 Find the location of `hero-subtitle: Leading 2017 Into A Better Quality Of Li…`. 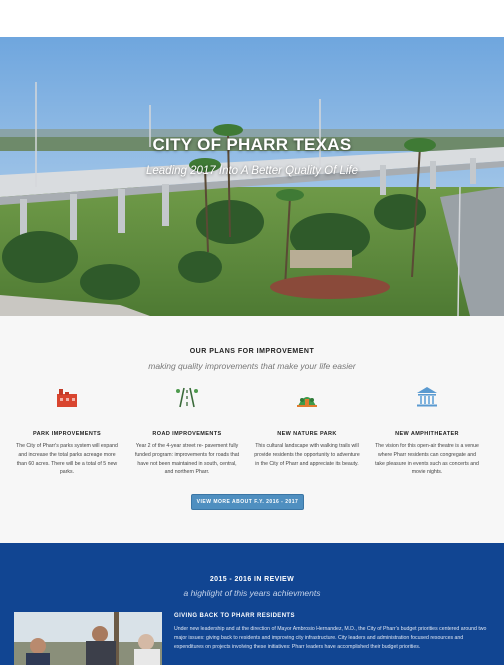

hero-subtitle: Leading 2017 Into A Better Quality Of Li… is located at coordinates (252, 171).